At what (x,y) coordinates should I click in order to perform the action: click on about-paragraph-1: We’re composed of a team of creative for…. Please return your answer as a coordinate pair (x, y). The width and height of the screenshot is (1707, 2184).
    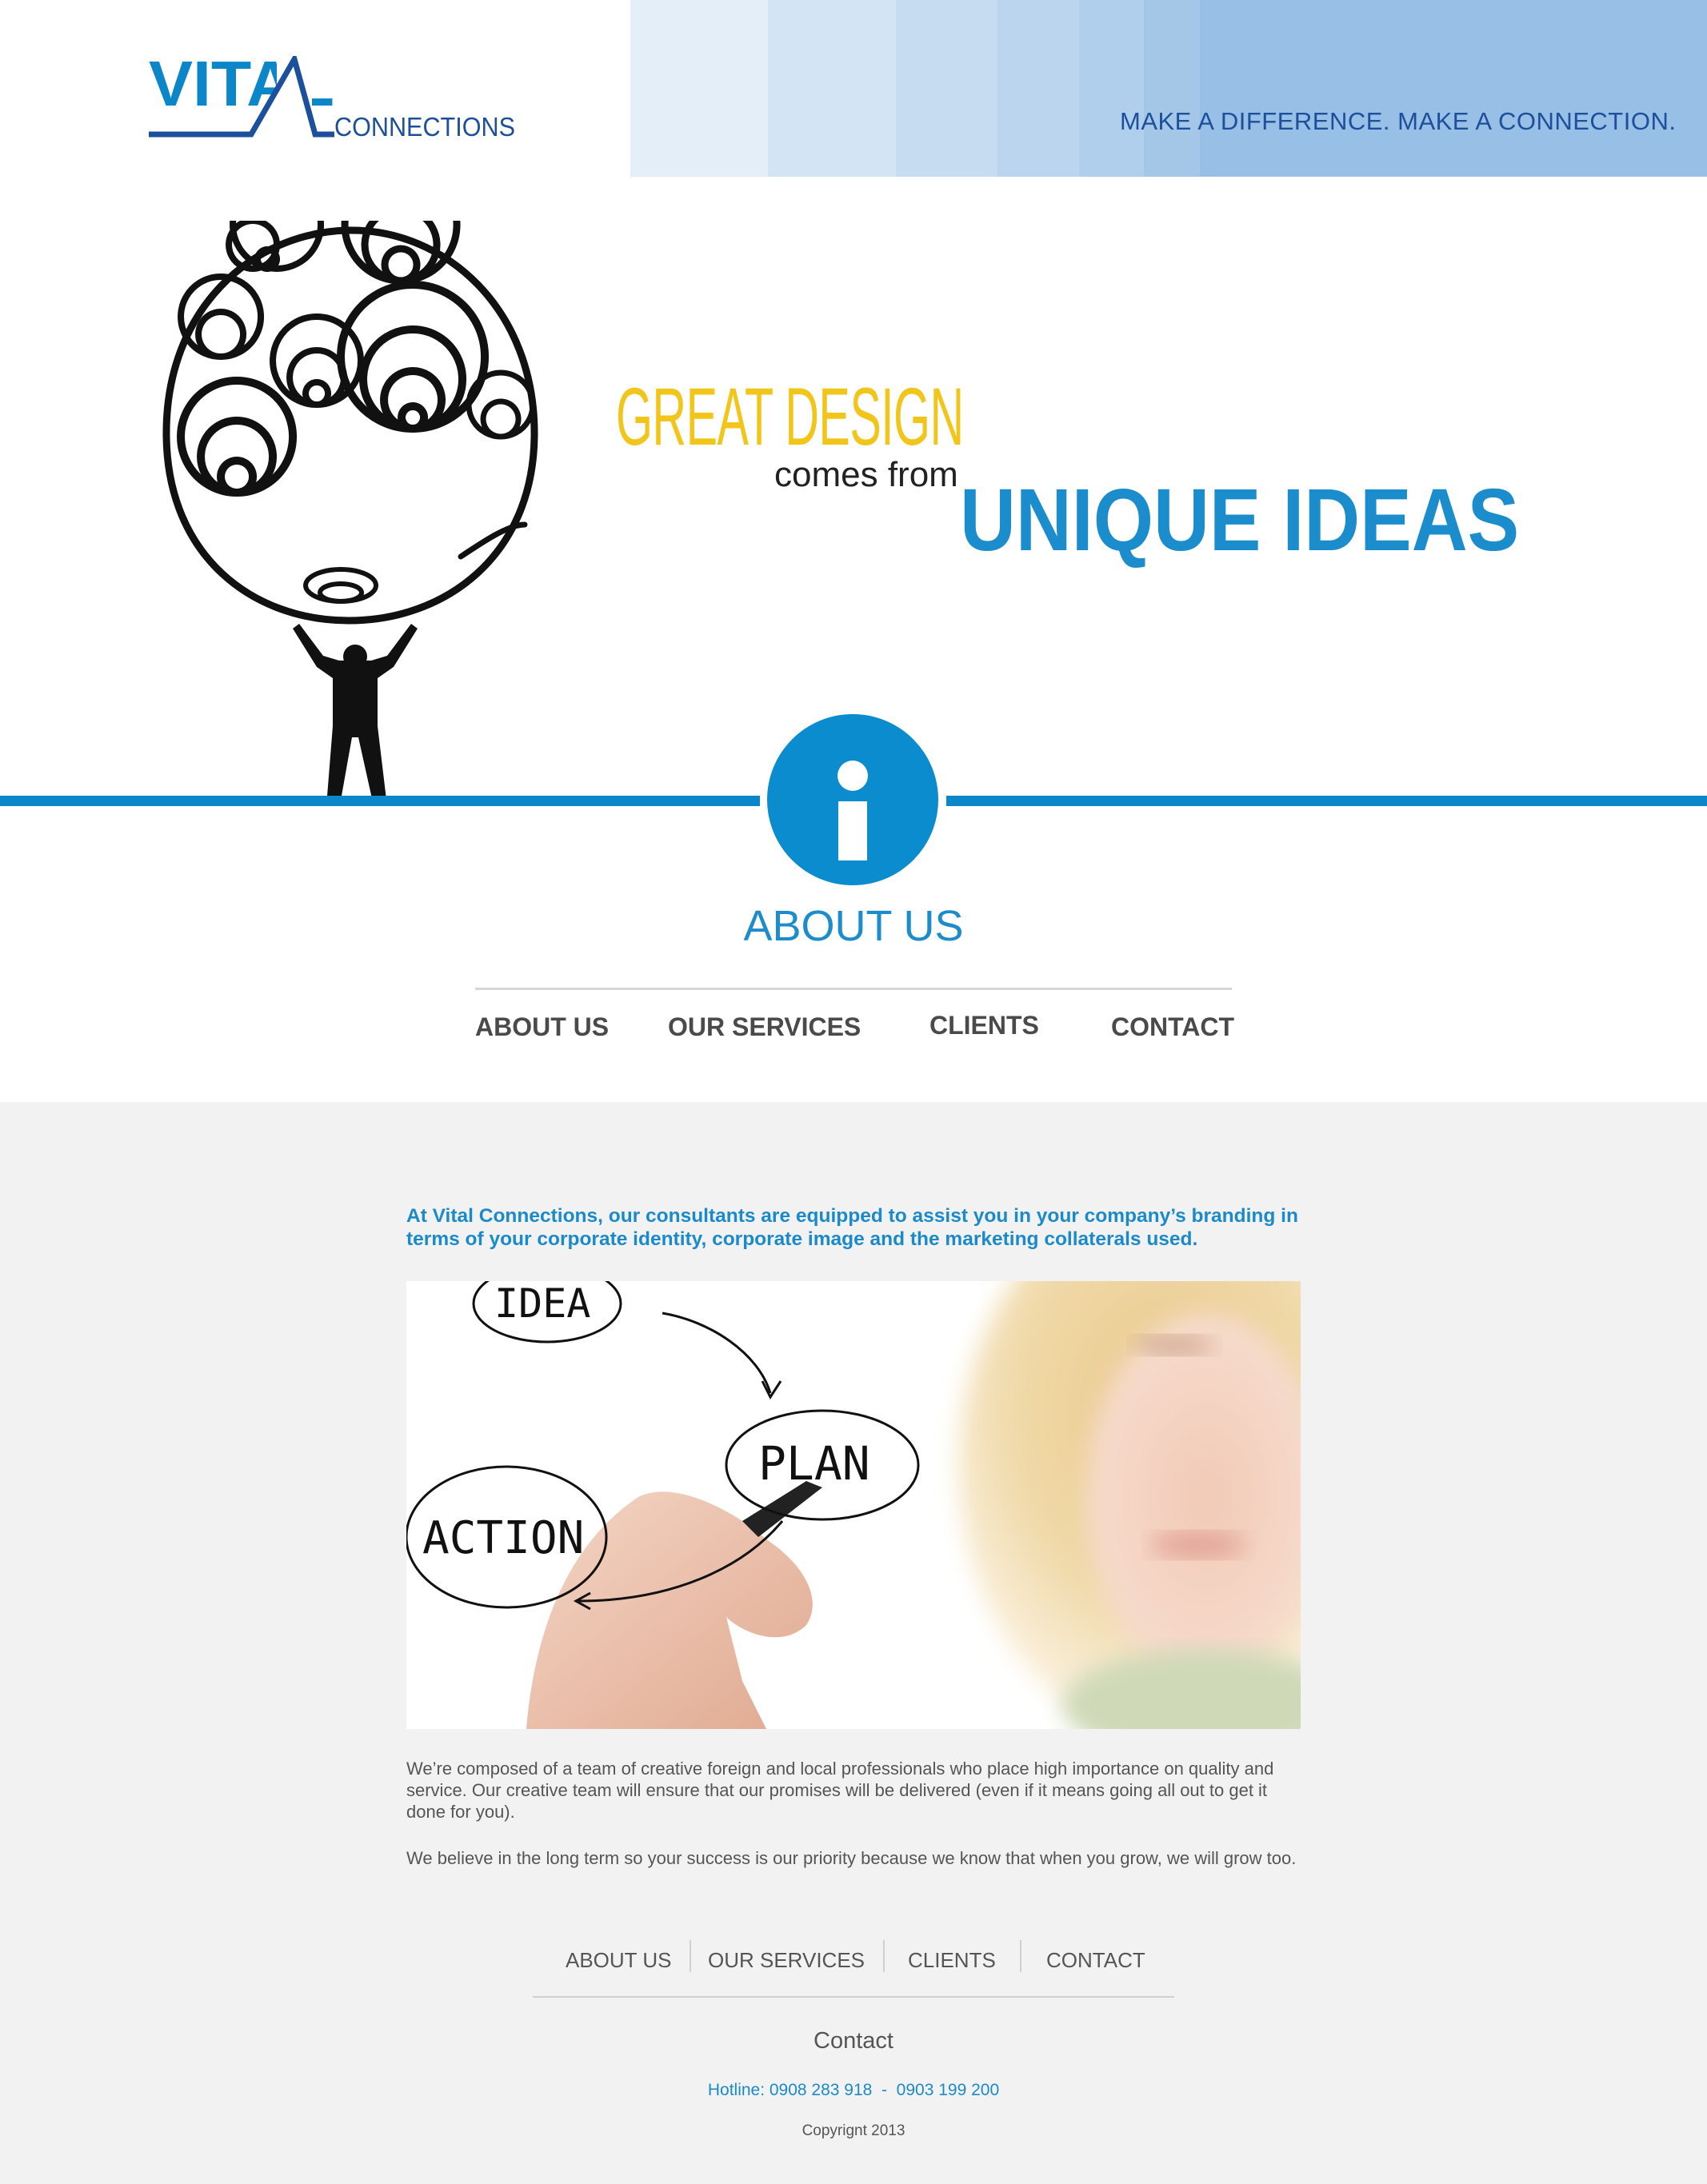
    Looking at the image, I should click on (840, 1790).